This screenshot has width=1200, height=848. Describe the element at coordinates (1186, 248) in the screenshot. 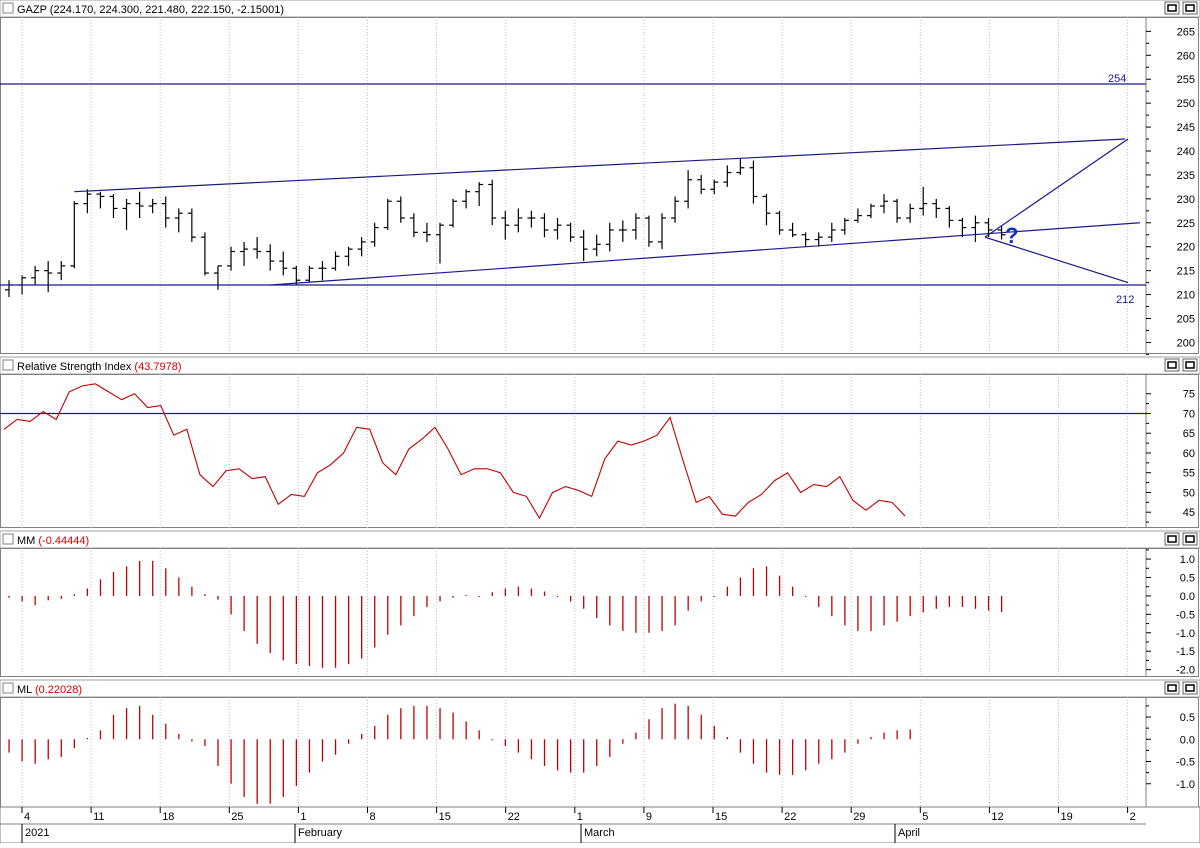

I see `y-tick-label: 220` at that location.